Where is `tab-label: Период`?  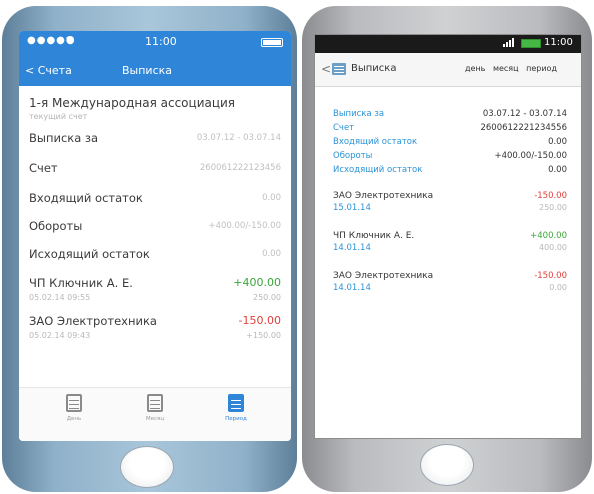 tab-label: Период is located at coordinates (236, 419).